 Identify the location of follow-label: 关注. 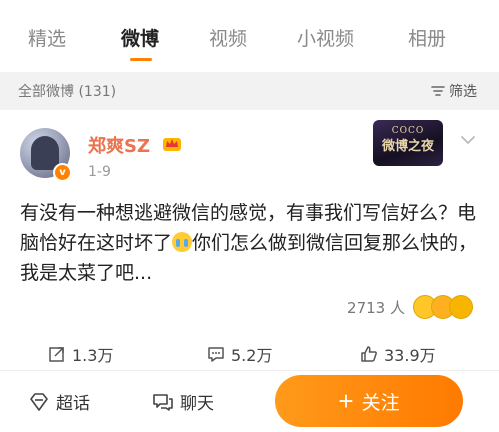
(380, 403).